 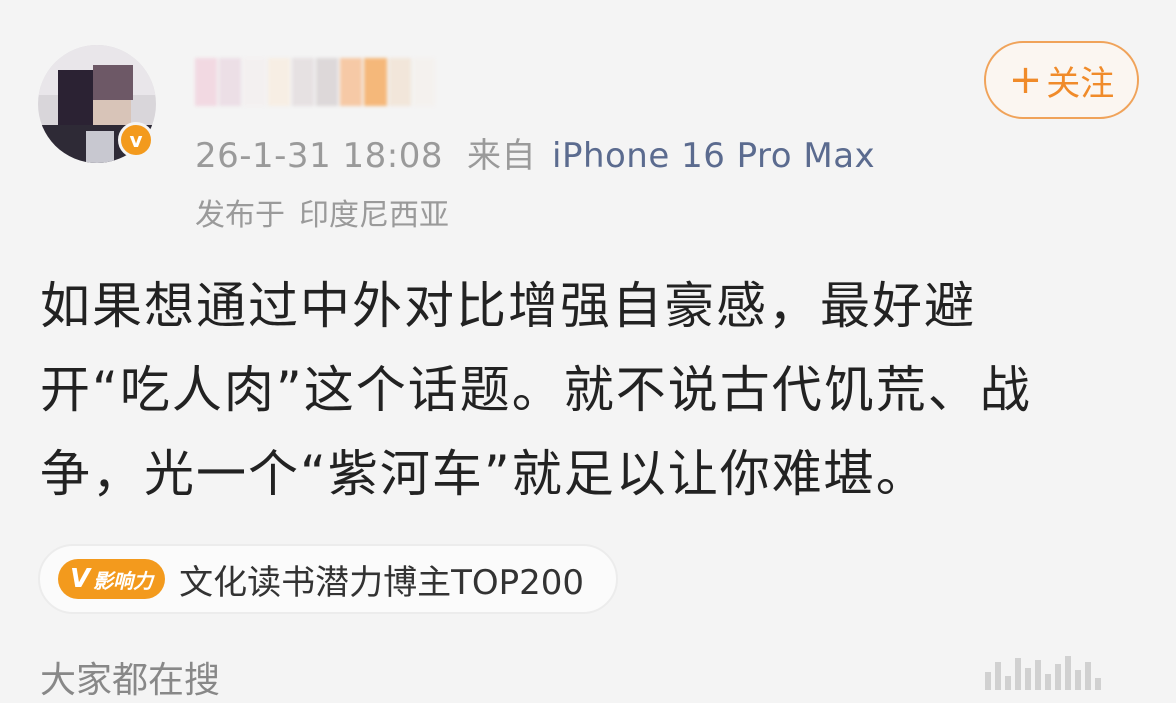 What do you see at coordinates (80, 579) in the screenshot?
I see `influence-v-letter: V` at bounding box center [80, 579].